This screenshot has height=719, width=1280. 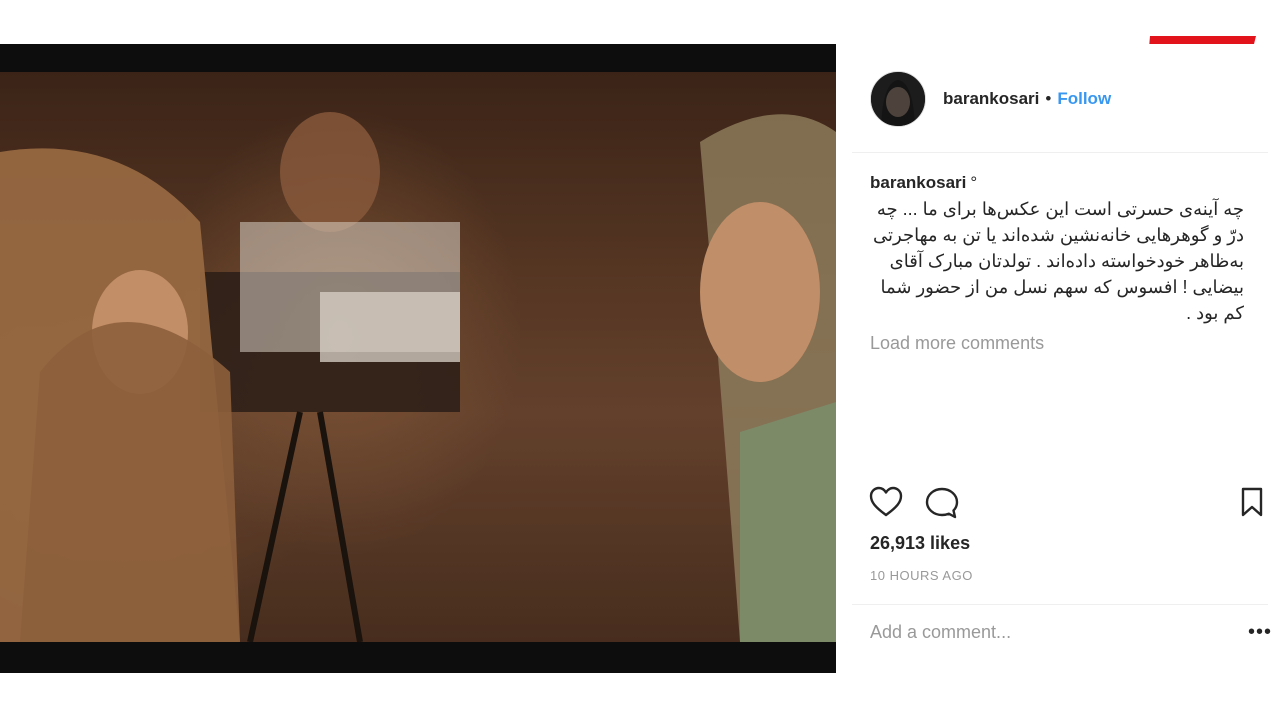 What do you see at coordinates (1260, 632) in the screenshot?
I see `more-options-button: •••` at bounding box center [1260, 632].